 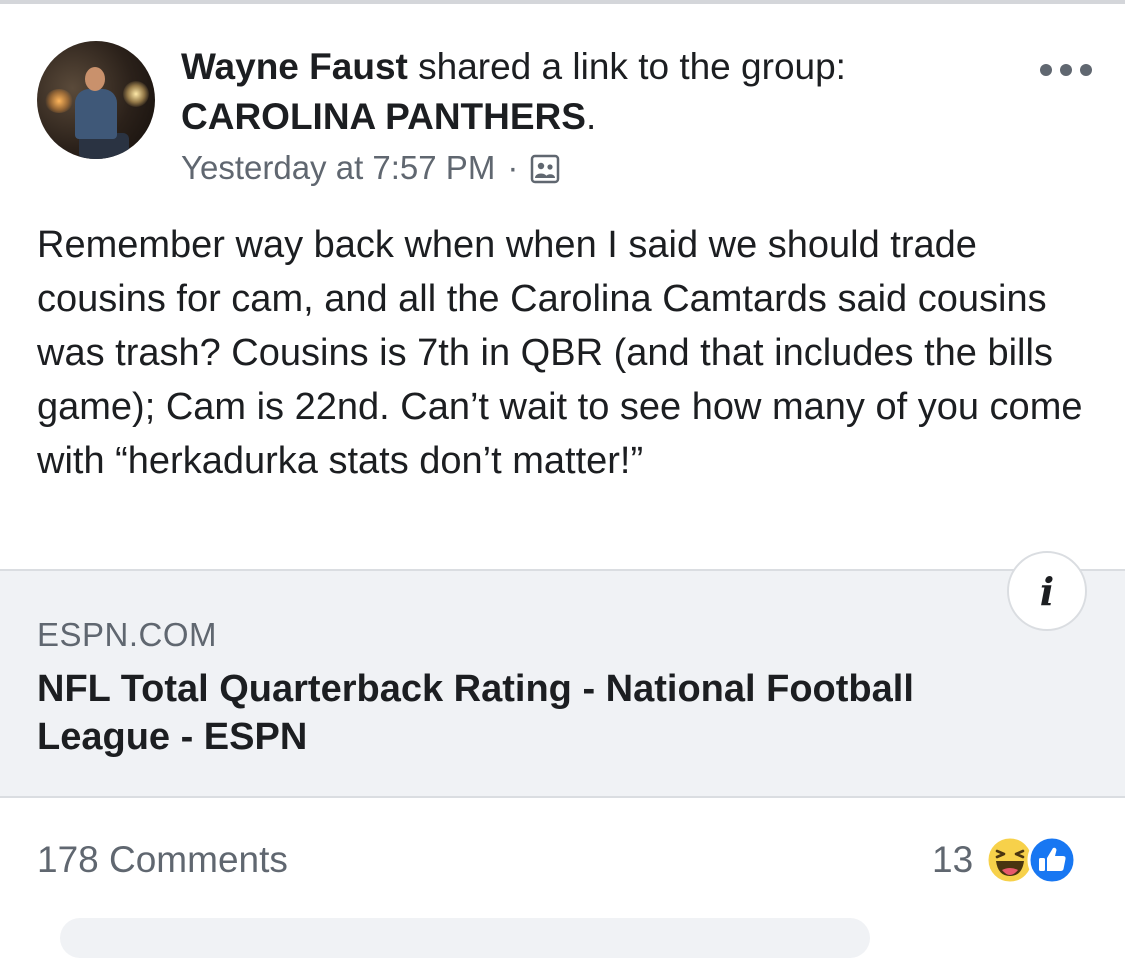 I want to click on post-timestamp: Yesterday at 7:57 PM, so click(x=338, y=168).